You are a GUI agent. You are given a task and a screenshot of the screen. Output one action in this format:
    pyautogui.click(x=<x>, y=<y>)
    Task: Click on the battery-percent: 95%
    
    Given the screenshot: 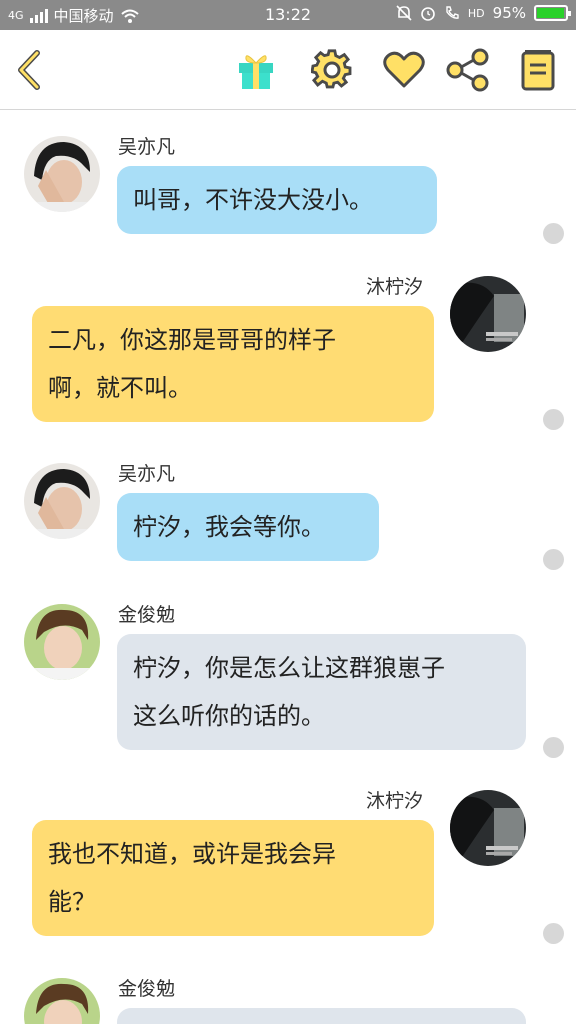 What is the action you would take?
    pyautogui.click(x=509, y=13)
    